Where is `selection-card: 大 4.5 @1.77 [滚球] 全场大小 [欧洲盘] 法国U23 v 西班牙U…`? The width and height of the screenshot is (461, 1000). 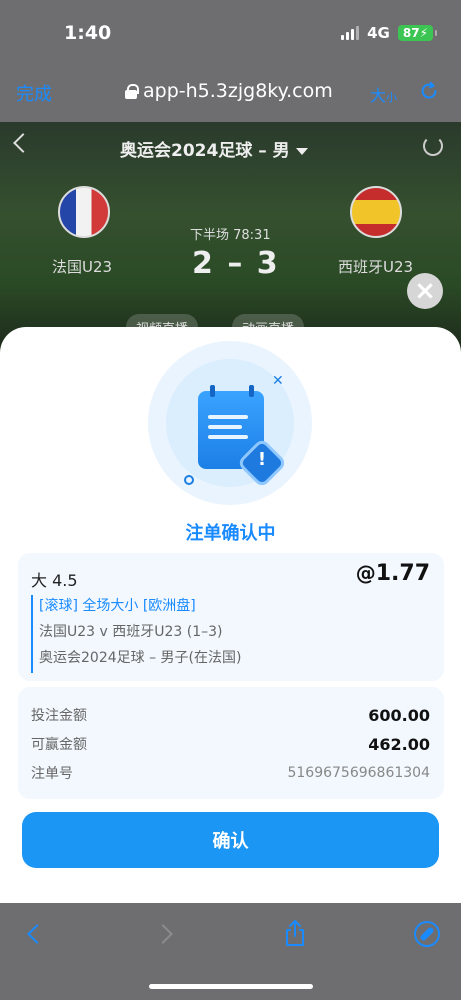
selection-card: 大 4.5 @1.77 [滚球] 全场大小 [欧洲盘] 法国U23 v 西班牙U… is located at coordinates (231, 617).